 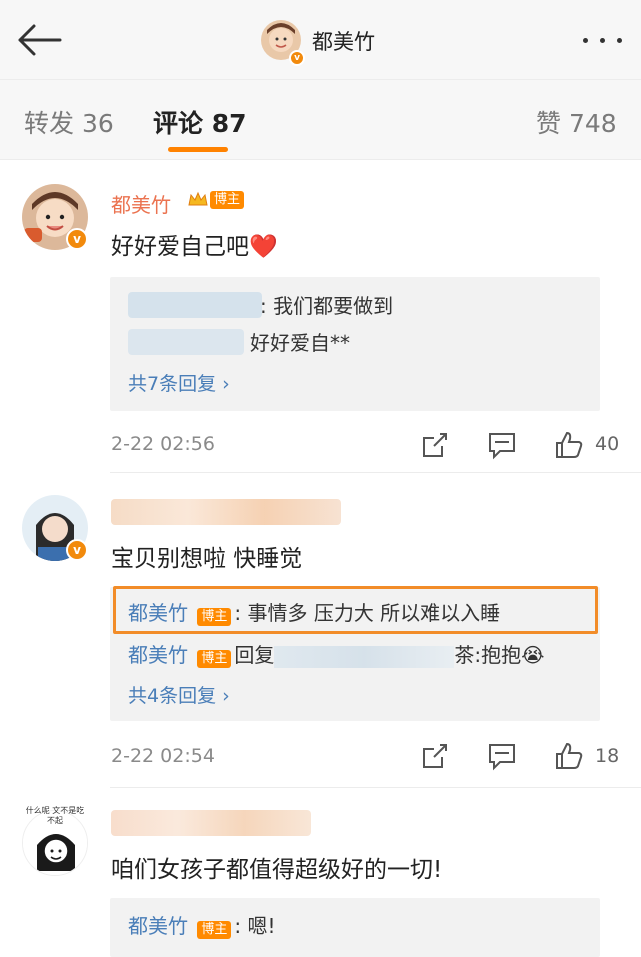 What do you see at coordinates (55, 815) in the screenshot?
I see `avatar-caption: 什么呢 文不是吃不起` at bounding box center [55, 815].